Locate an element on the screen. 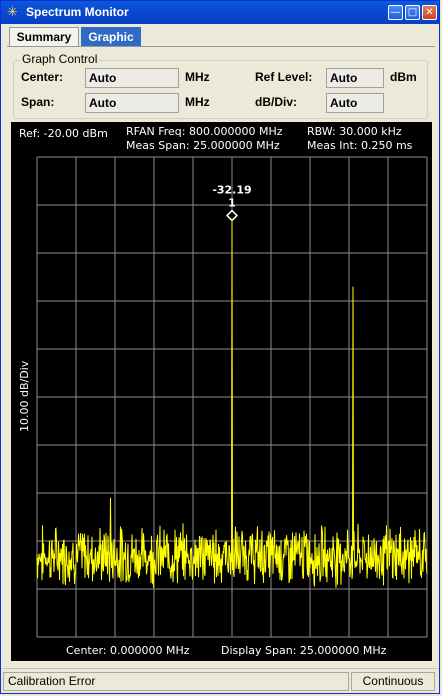 The width and height of the screenshot is (442, 696). marker-number: 1 is located at coordinates (232, 203).